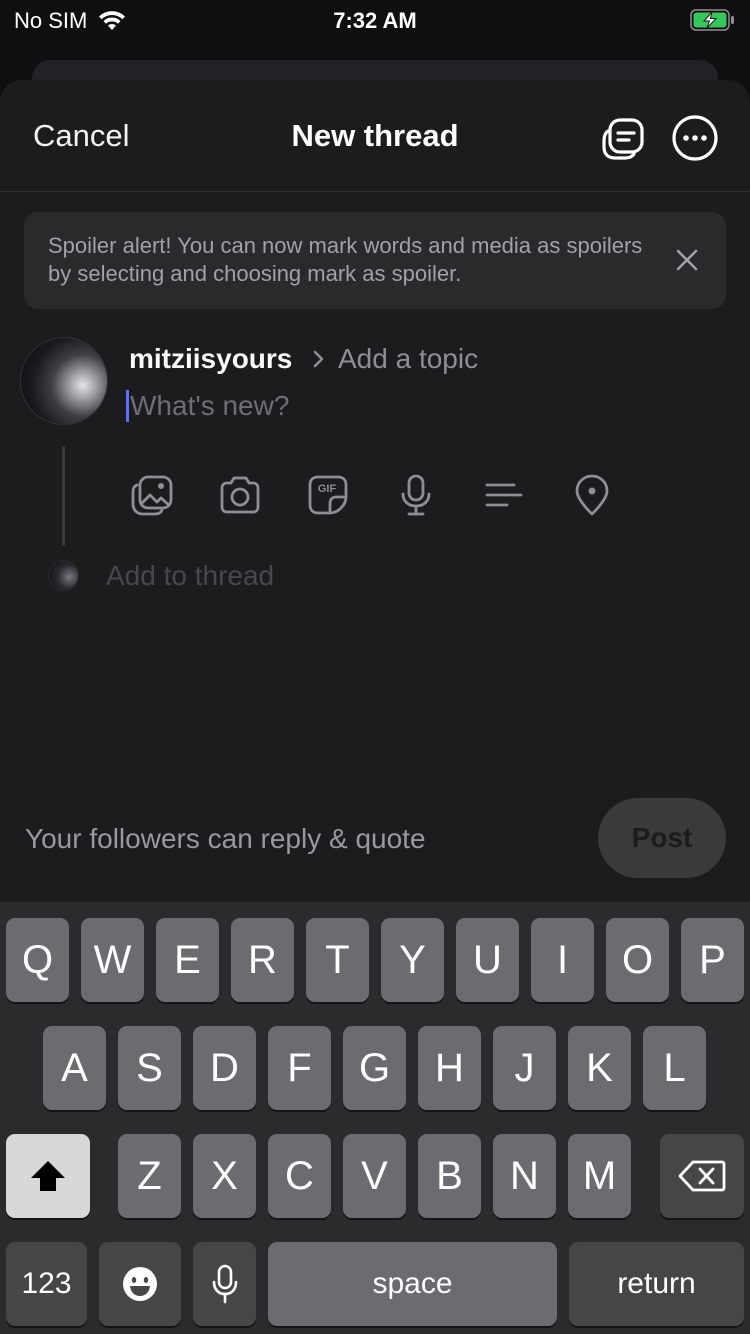  What do you see at coordinates (375, 136) in the screenshot?
I see `sheet-header: Cancel New thread` at bounding box center [375, 136].